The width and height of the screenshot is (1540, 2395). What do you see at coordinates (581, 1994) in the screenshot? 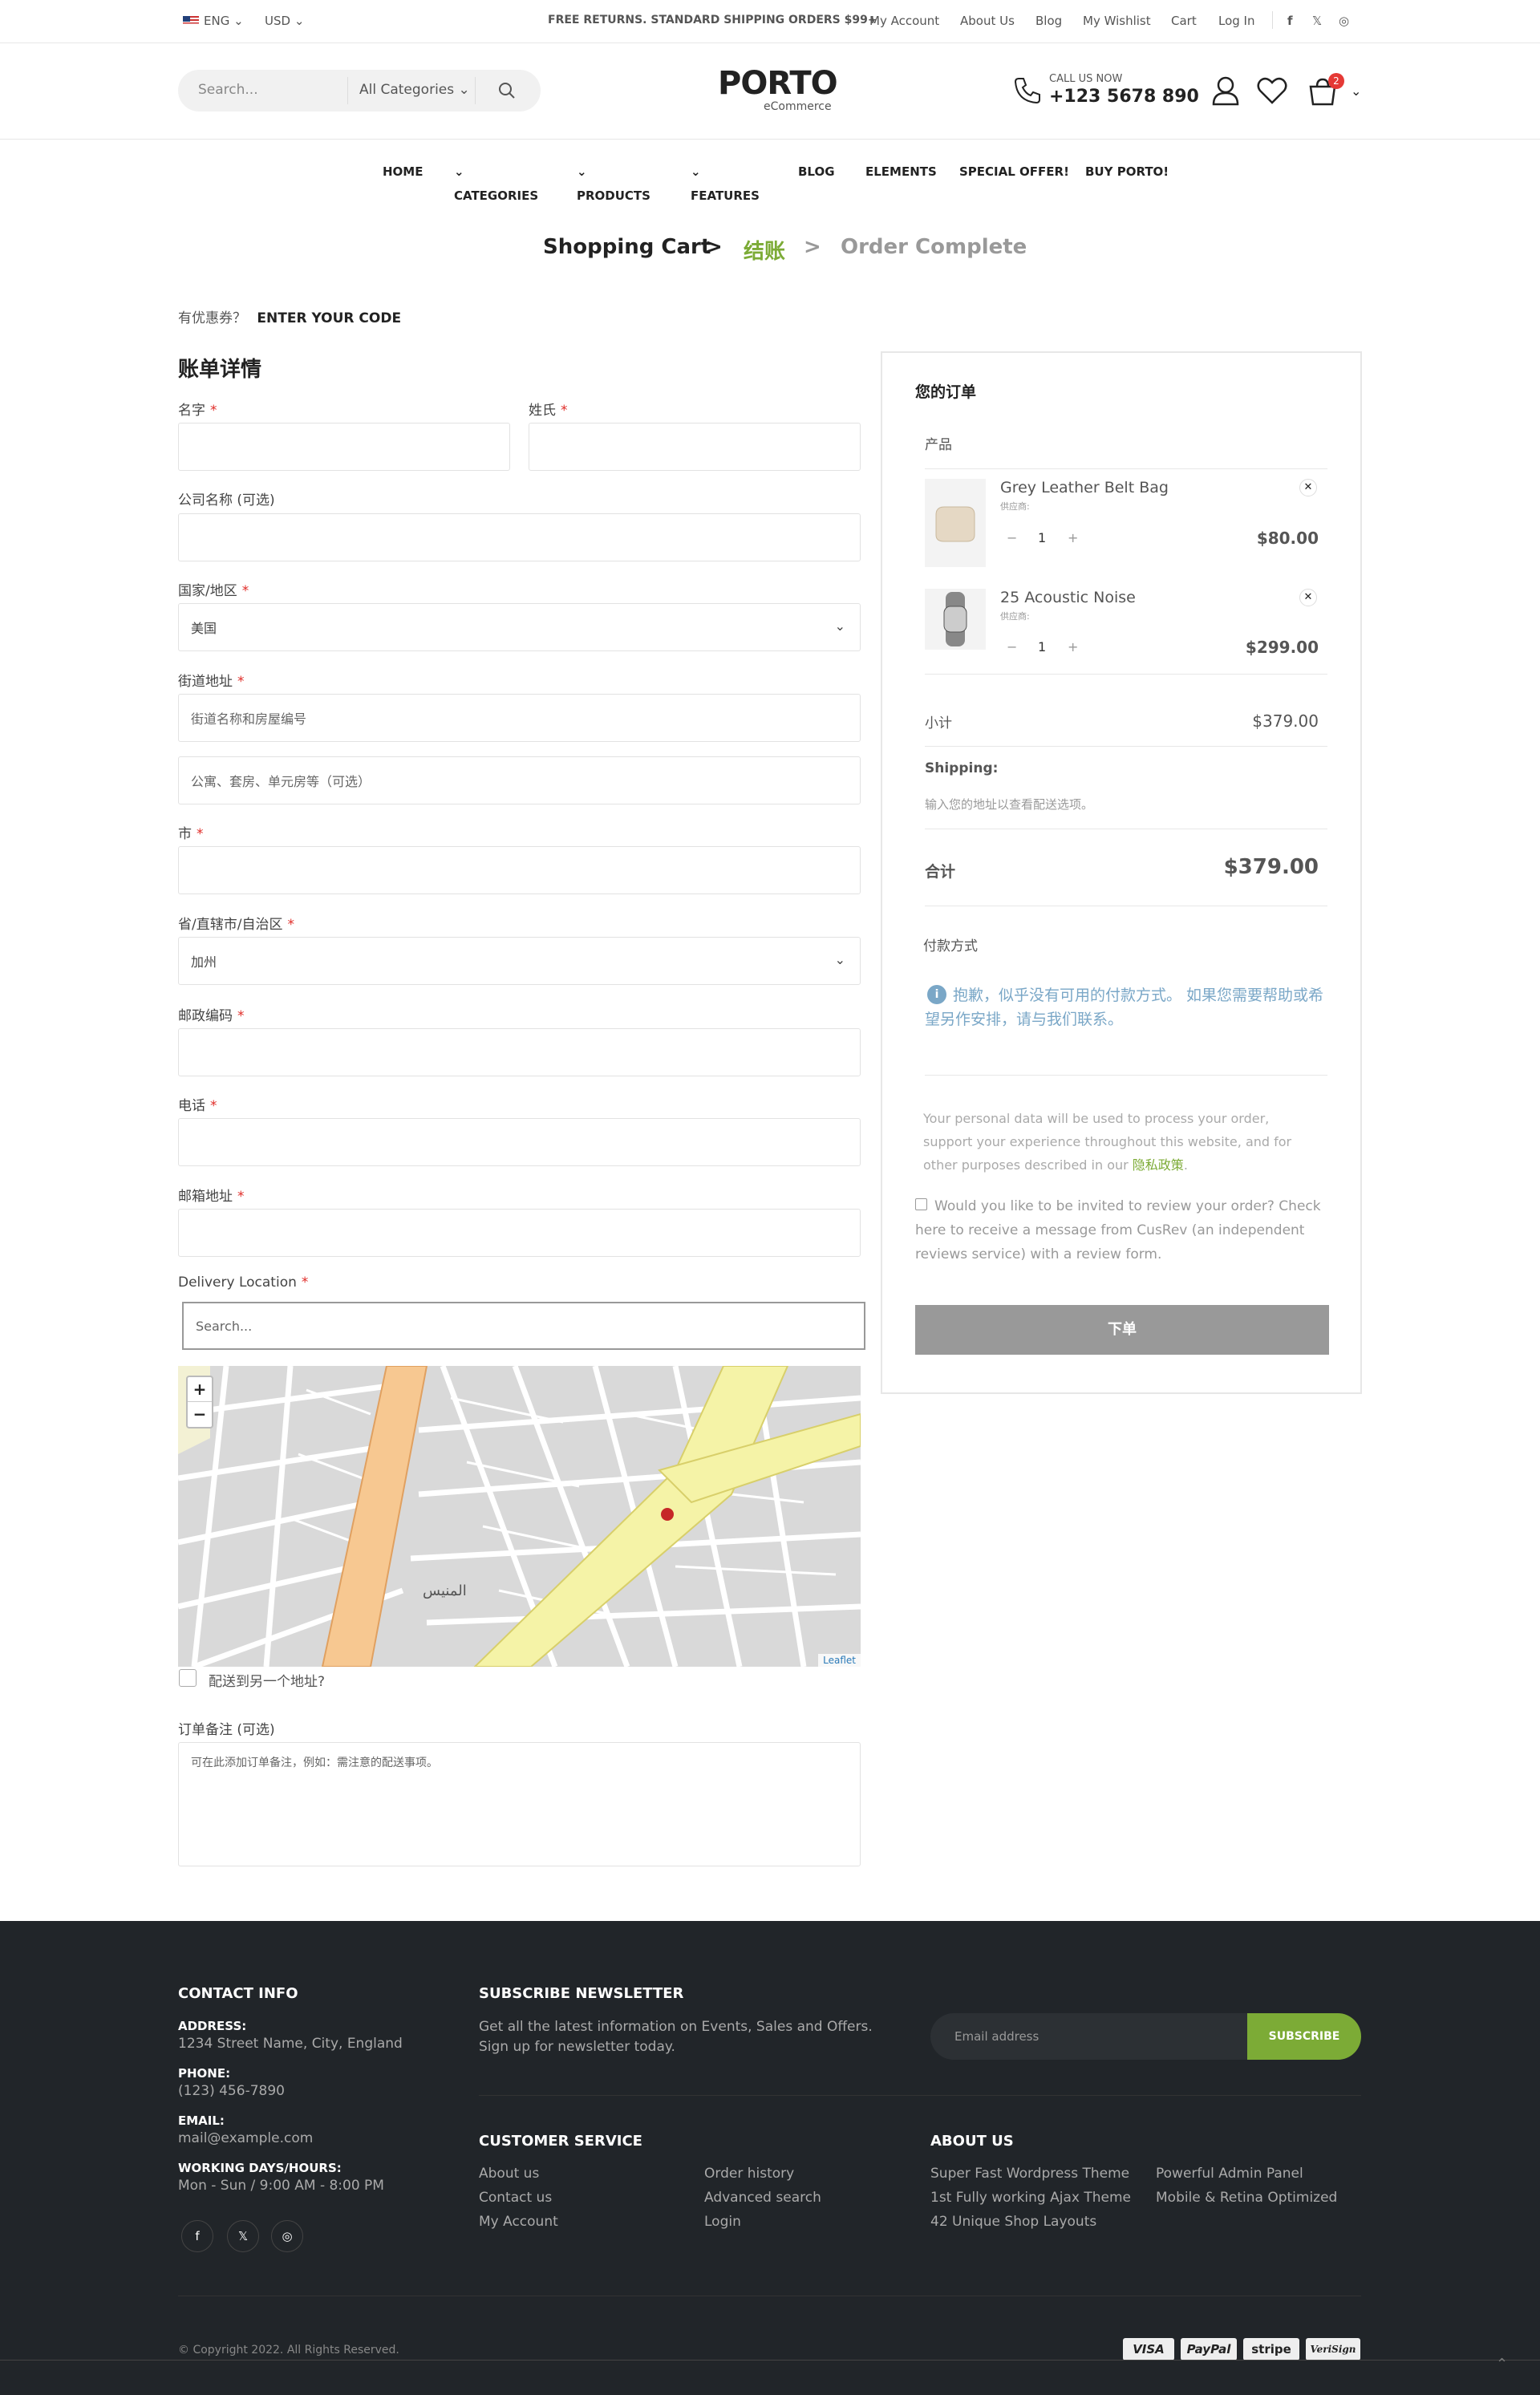
I see `newsletter-title: SUBSCRIBE NEWSLETTER` at bounding box center [581, 1994].